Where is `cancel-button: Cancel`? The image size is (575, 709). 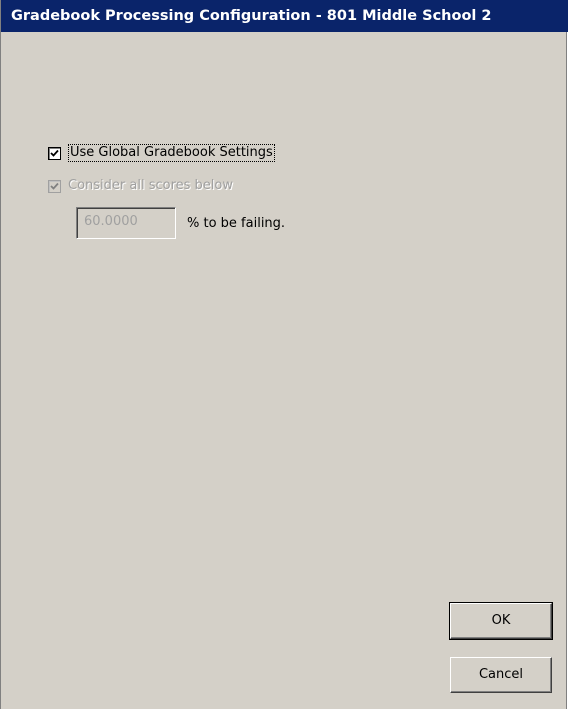
cancel-button: Cancel is located at coordinates (501, 675).